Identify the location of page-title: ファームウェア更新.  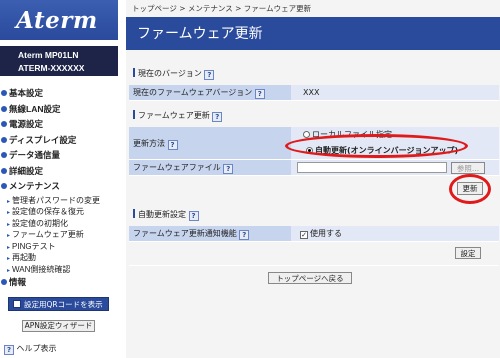
(313, 33).